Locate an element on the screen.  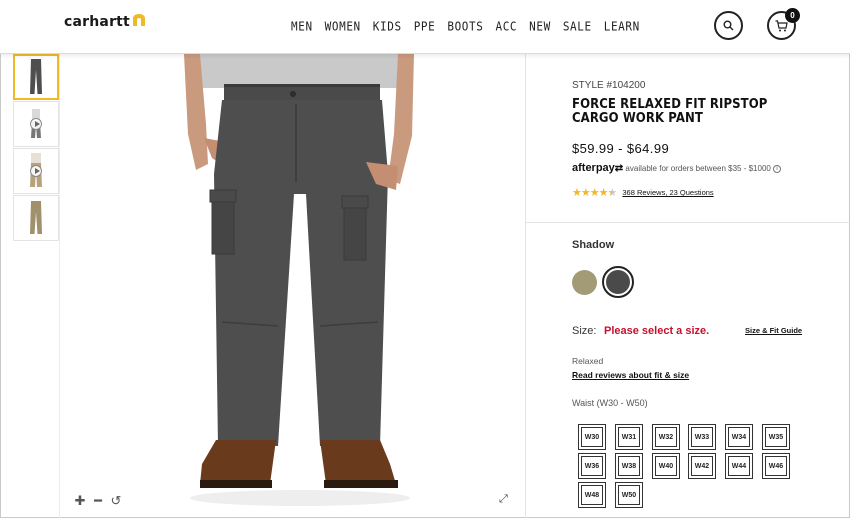
size-option-w30: W30 is located at coordinates (592, 437).